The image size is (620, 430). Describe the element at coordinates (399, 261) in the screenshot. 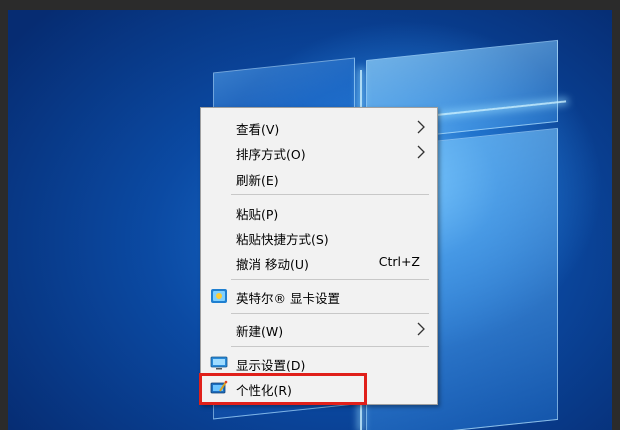

I see `menu-item-shortcut: Ctrl+Z` at that location.